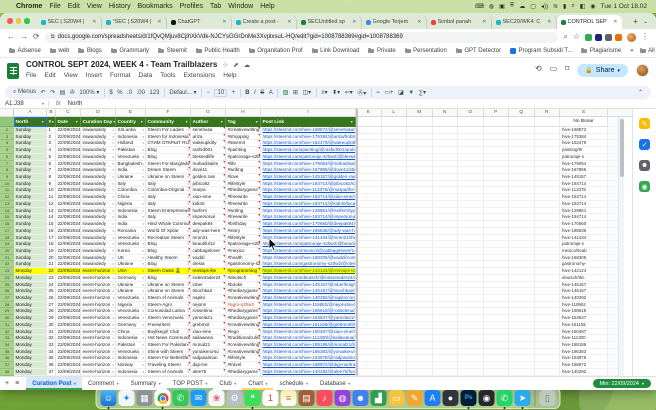  What do you see at coordinates (63, 92) in the screenshot?
I see `print-icon: ▤` at bounding box center [63, 92].